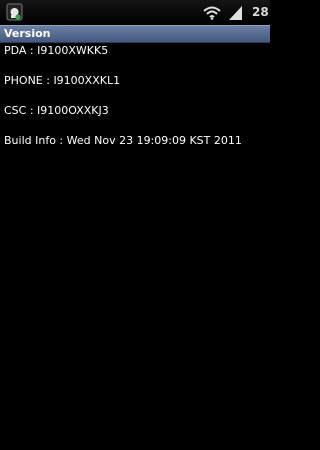  I want to click on page-title: Version, so click(27, 33).